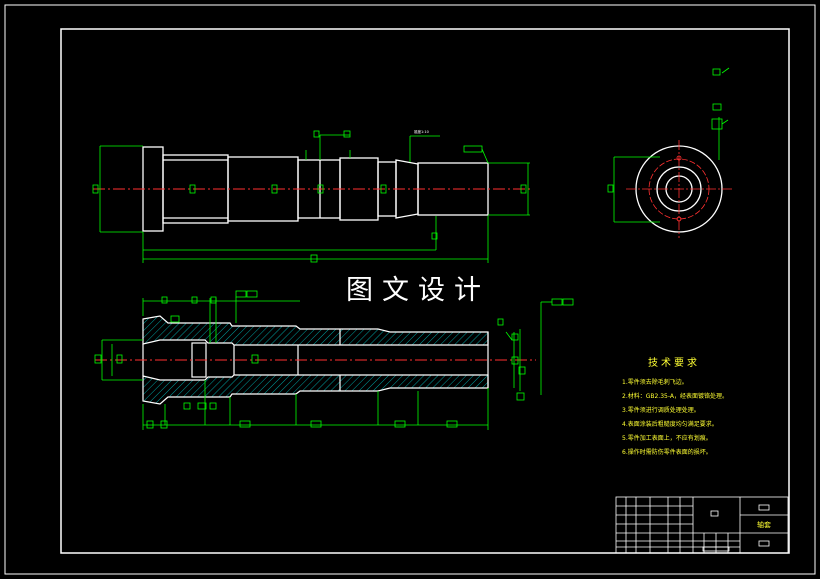  I want to click on requirement-item: 4.表面涂装后粗糙度均匀满足要求。, so click(670, 424).